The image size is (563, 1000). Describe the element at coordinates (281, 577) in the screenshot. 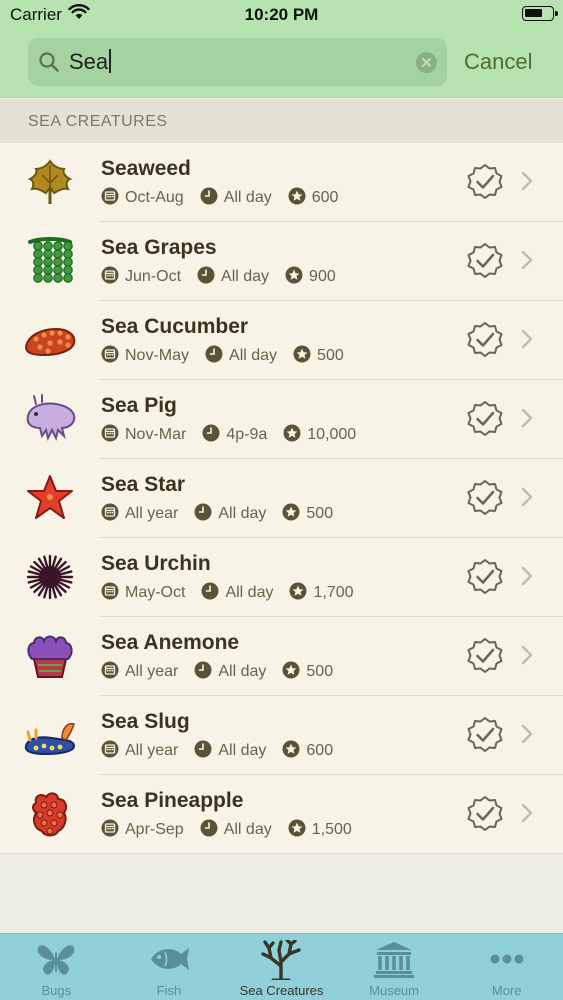

I see `list-item: Sea Urchin May-Oct All day 1,700` at that location.